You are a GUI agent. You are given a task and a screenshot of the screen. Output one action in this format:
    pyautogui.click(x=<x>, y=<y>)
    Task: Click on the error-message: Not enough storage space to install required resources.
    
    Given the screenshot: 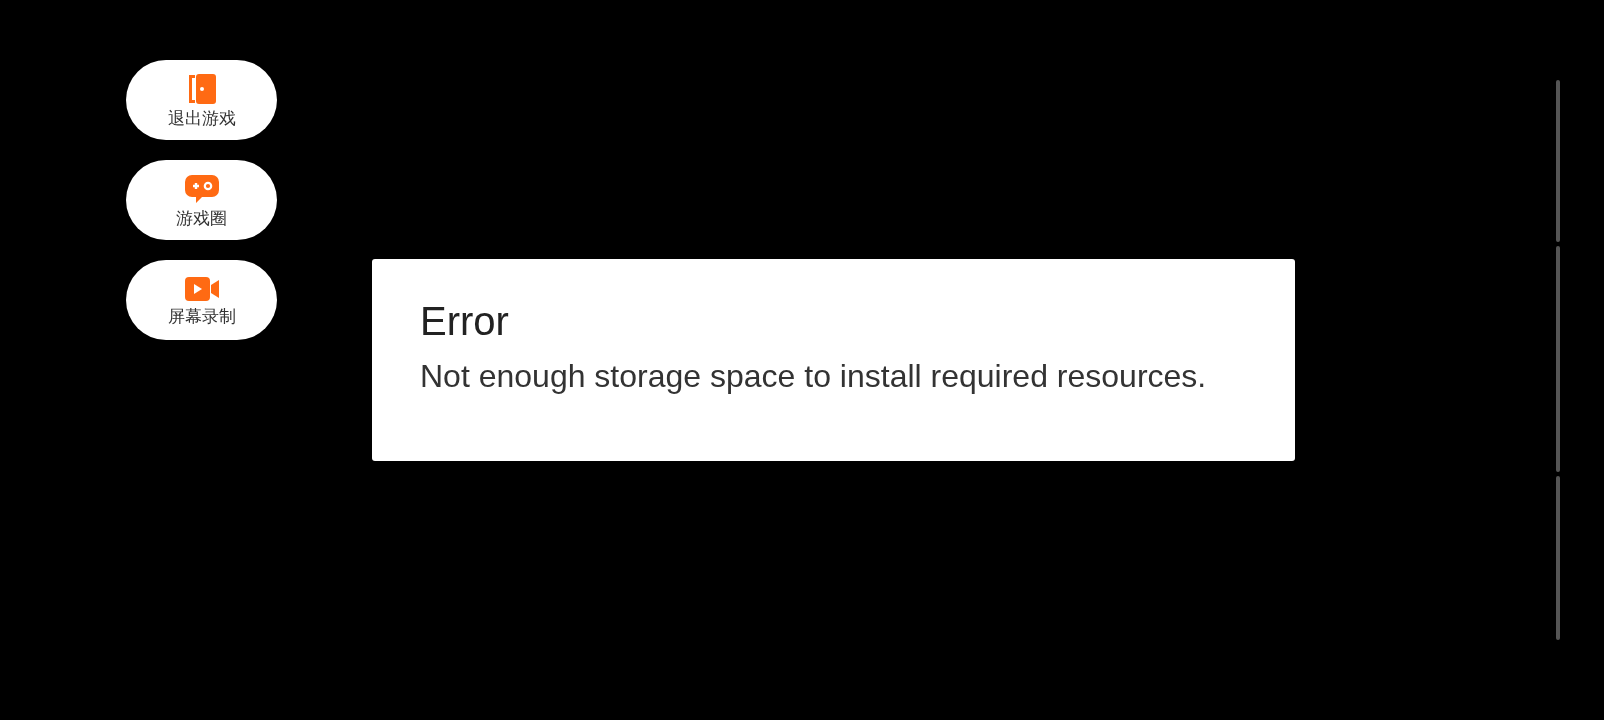 What is the action you would take?
    pyautogui.click(x=814, y=376)
    